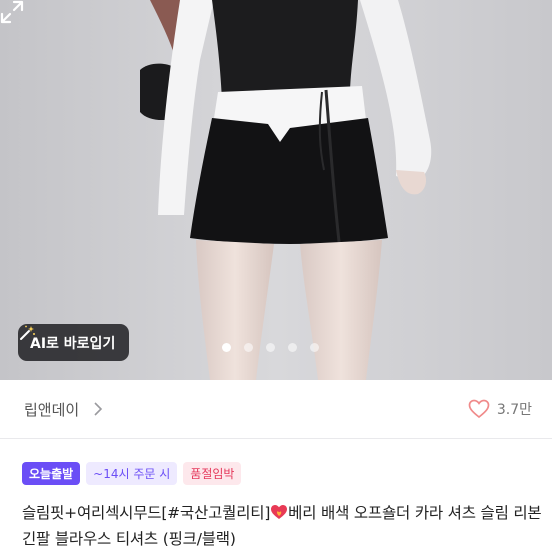  What do you see at coordinates (479, 409) in the screenshot?
I see `heart-outline-icon` at bounding box center [479, 409].